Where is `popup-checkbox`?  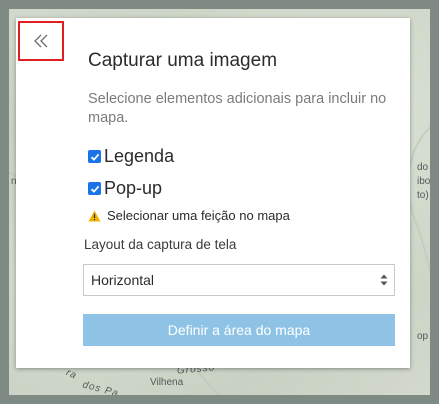
popup-checkbox is located at coordinates (94, 188).